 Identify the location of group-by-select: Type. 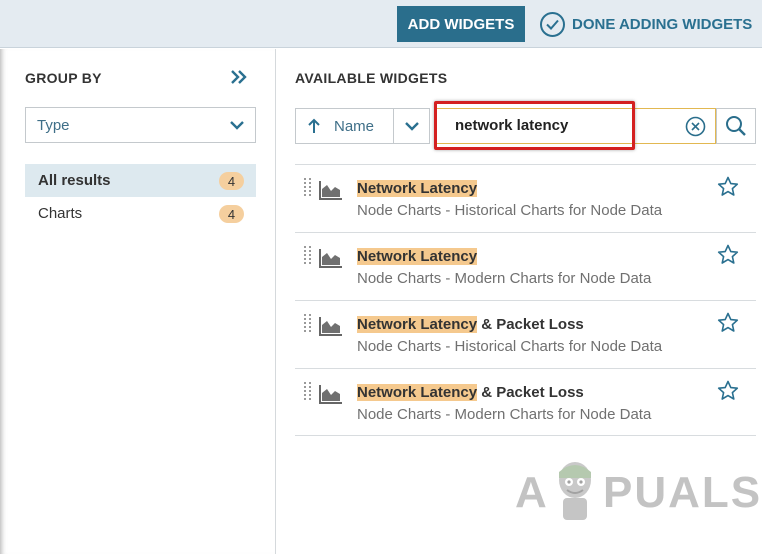
(140, 125).